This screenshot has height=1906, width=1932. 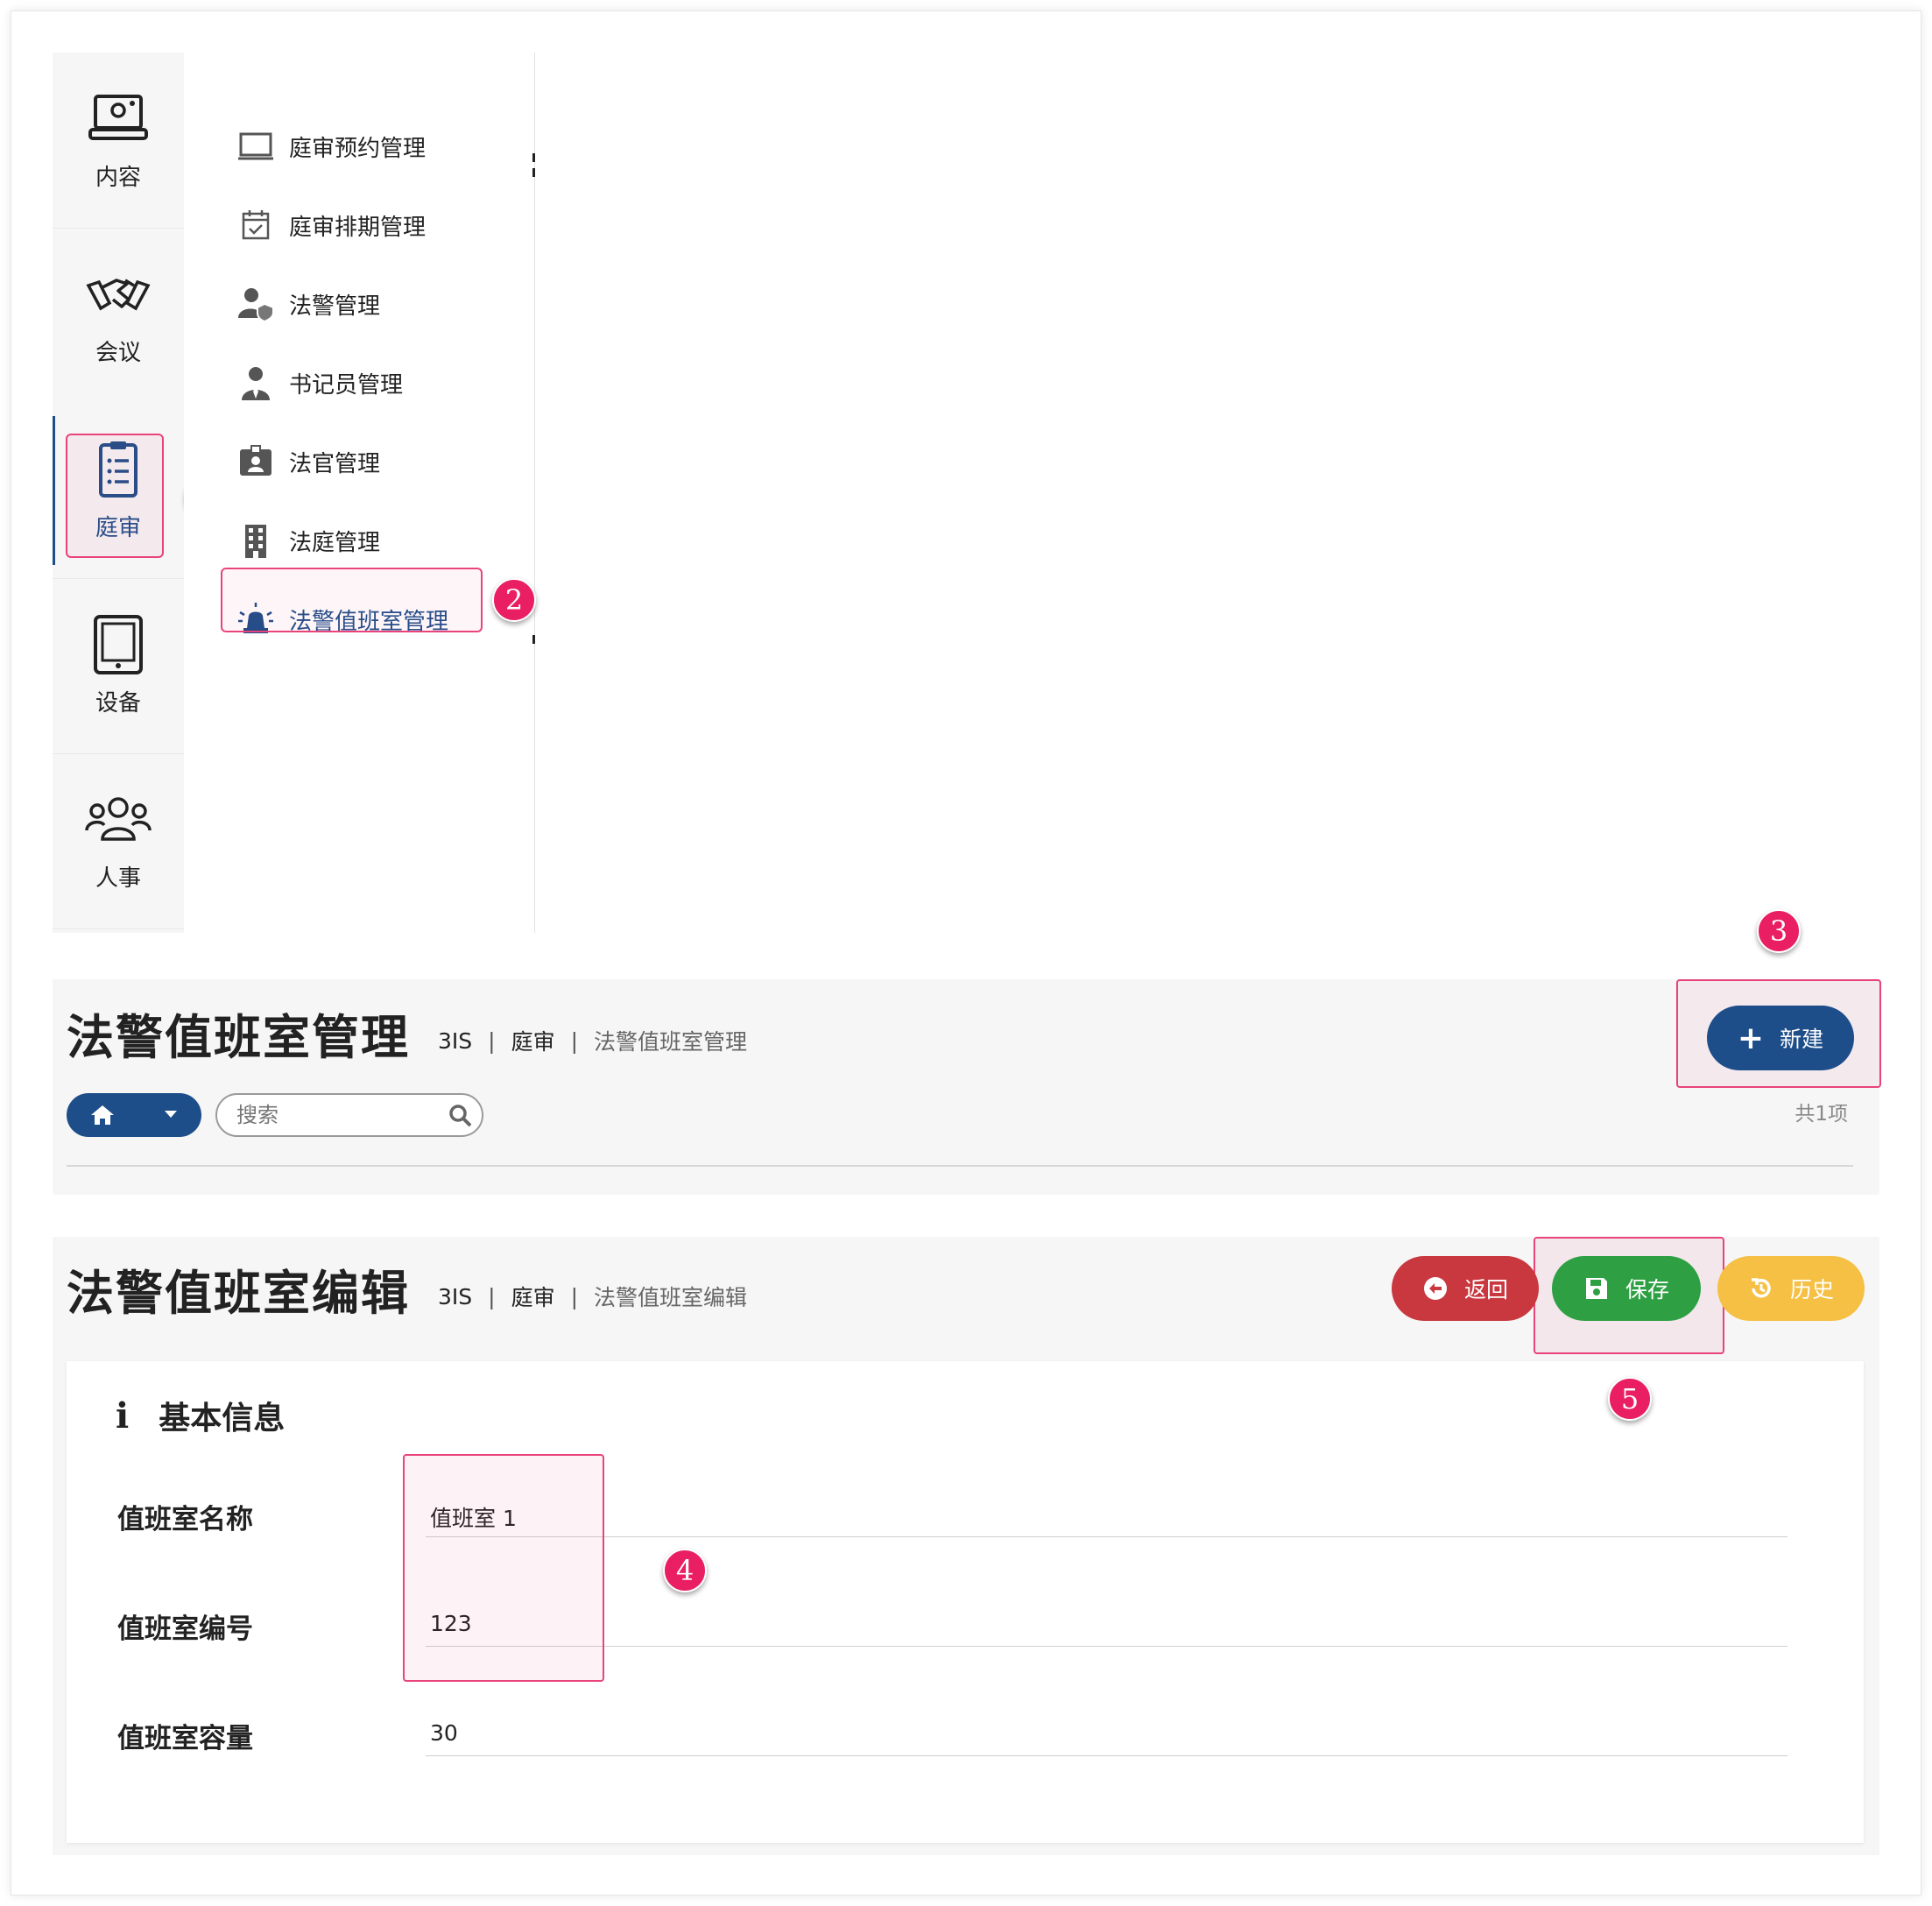 I want to click on step-badge-3: 3, so click(x=1779, y=931).